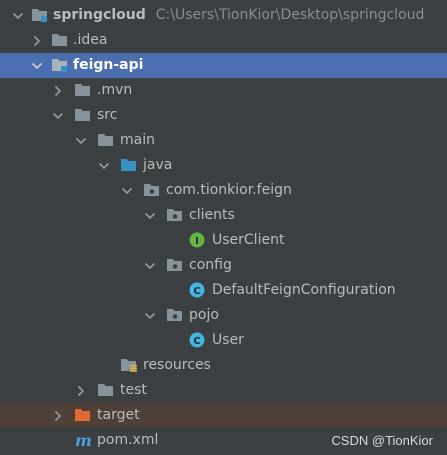 The width and height of the screenshot is (447, 455). What do you see at coordinates (304, 290) in the screenshot?
I see `tree-label-default-feign-configuration: DefaultFeignConfiguration` at bounding box center [304, 290].